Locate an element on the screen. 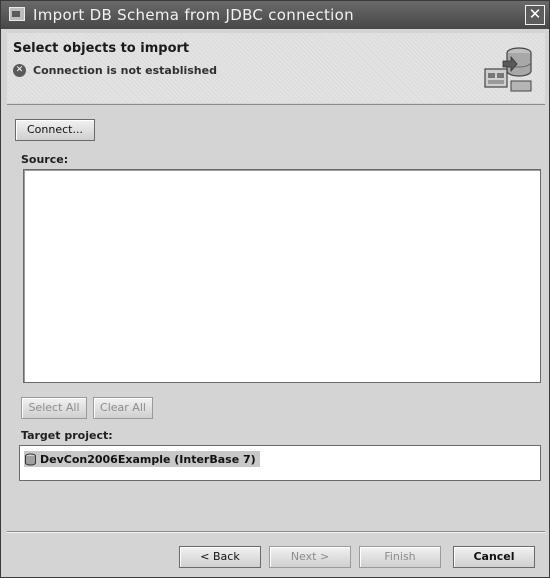 Image resolution: width=550 pixels, height=578 pixels. project-item: DevCon2006Example (InterBase 7) is located at coordinates (142, 459).